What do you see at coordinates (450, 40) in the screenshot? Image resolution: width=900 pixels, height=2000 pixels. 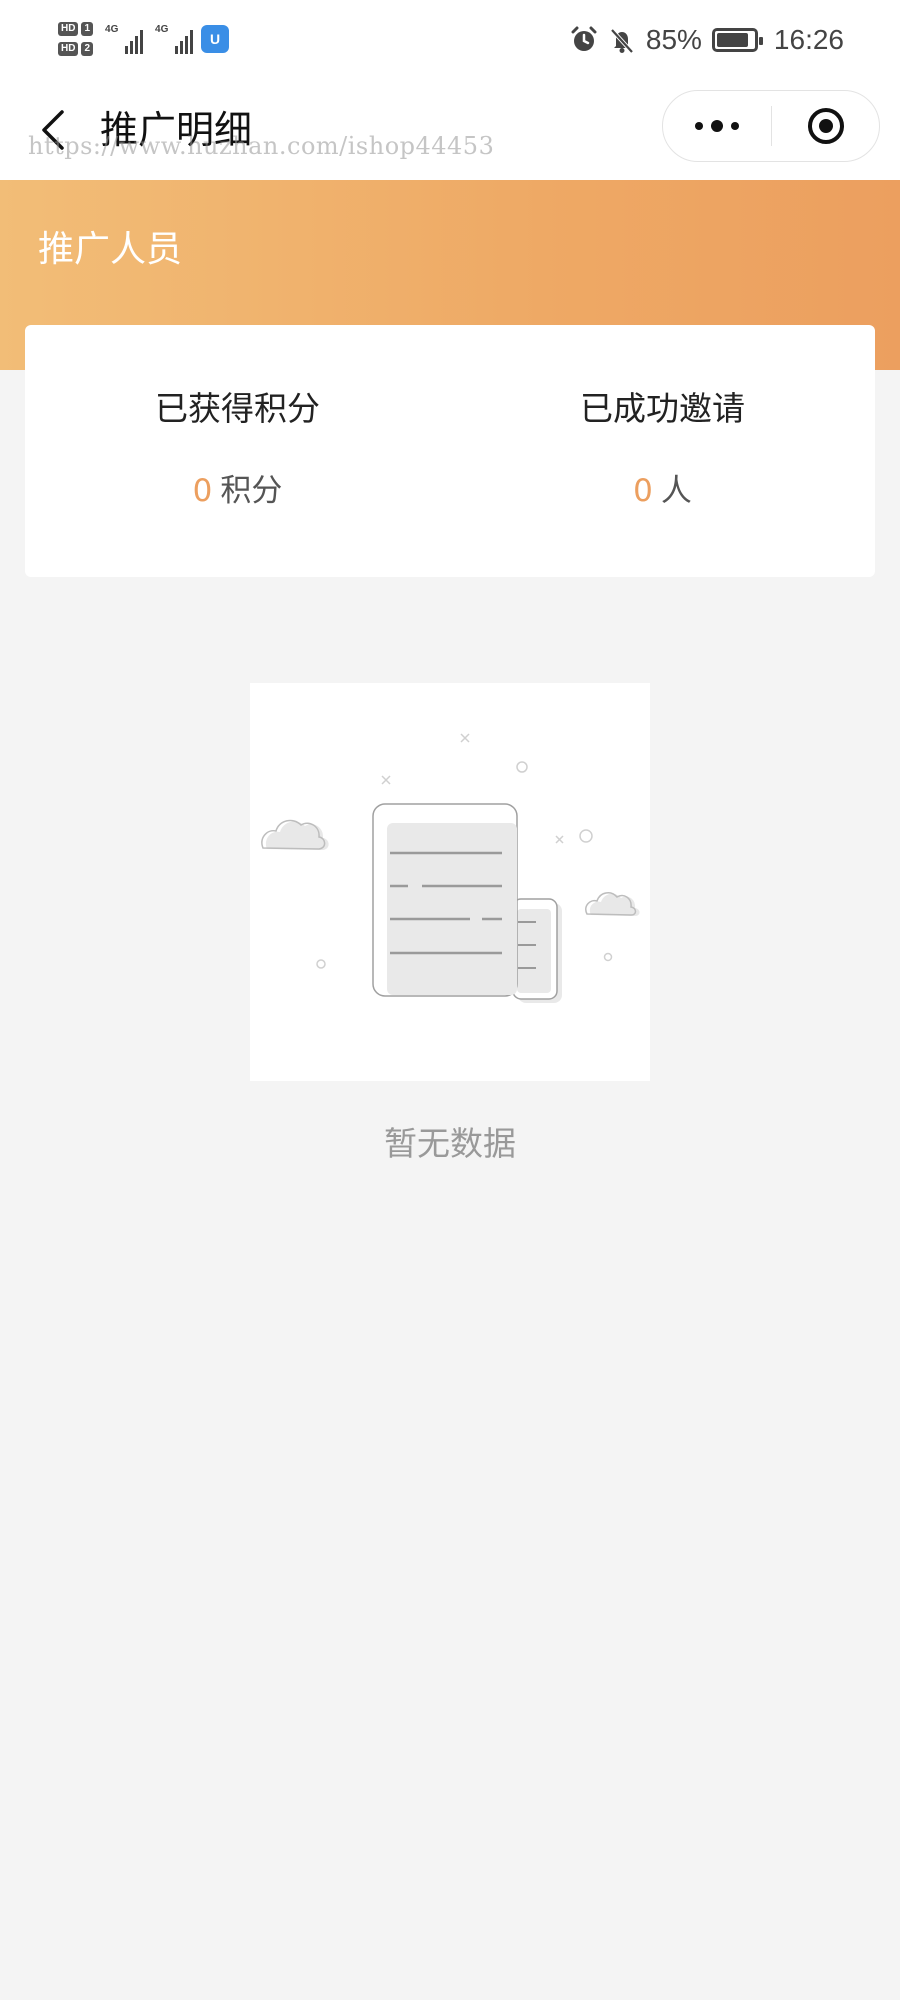 I see `status-bar: HD 1 HD 2 4G 4G U 85% 16:26` at bounding box center [450, 40].